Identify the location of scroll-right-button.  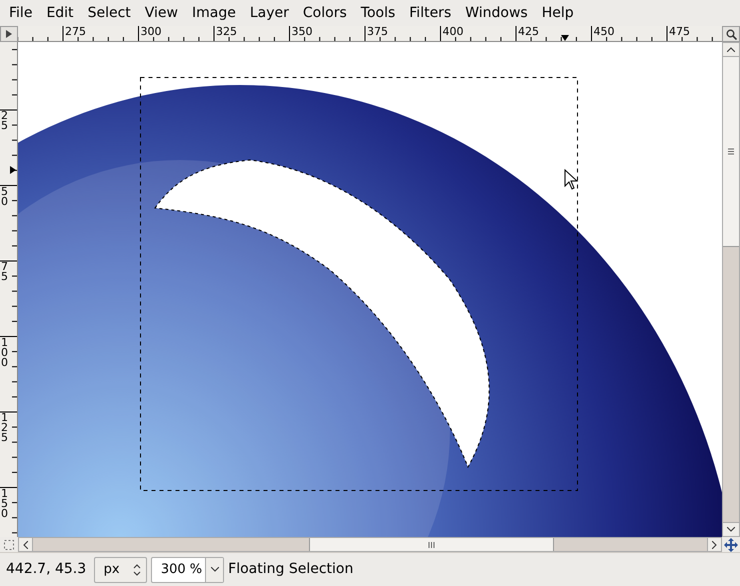
(714, 544).